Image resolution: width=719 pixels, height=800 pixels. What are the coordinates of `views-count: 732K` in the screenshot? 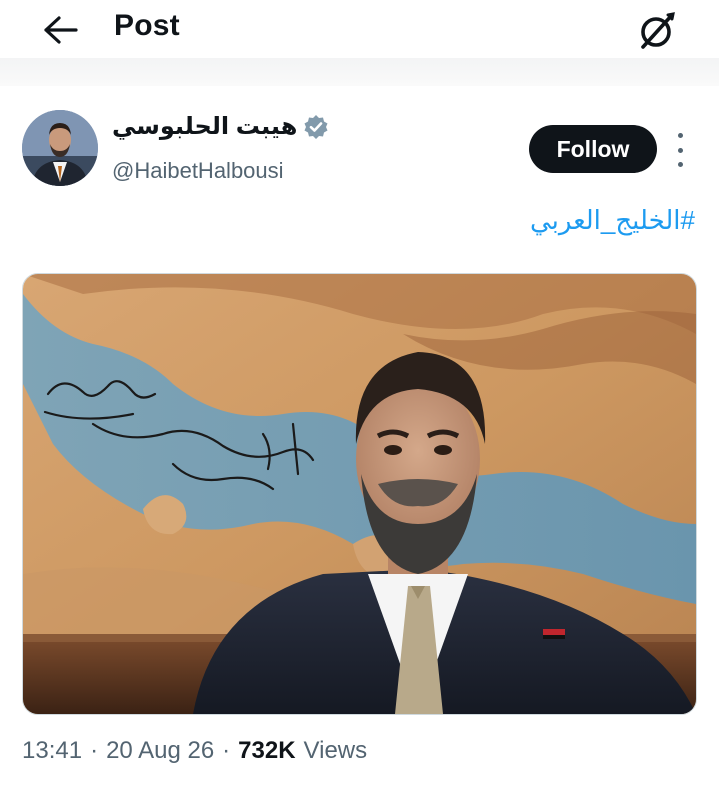 It's located at (266, 751).